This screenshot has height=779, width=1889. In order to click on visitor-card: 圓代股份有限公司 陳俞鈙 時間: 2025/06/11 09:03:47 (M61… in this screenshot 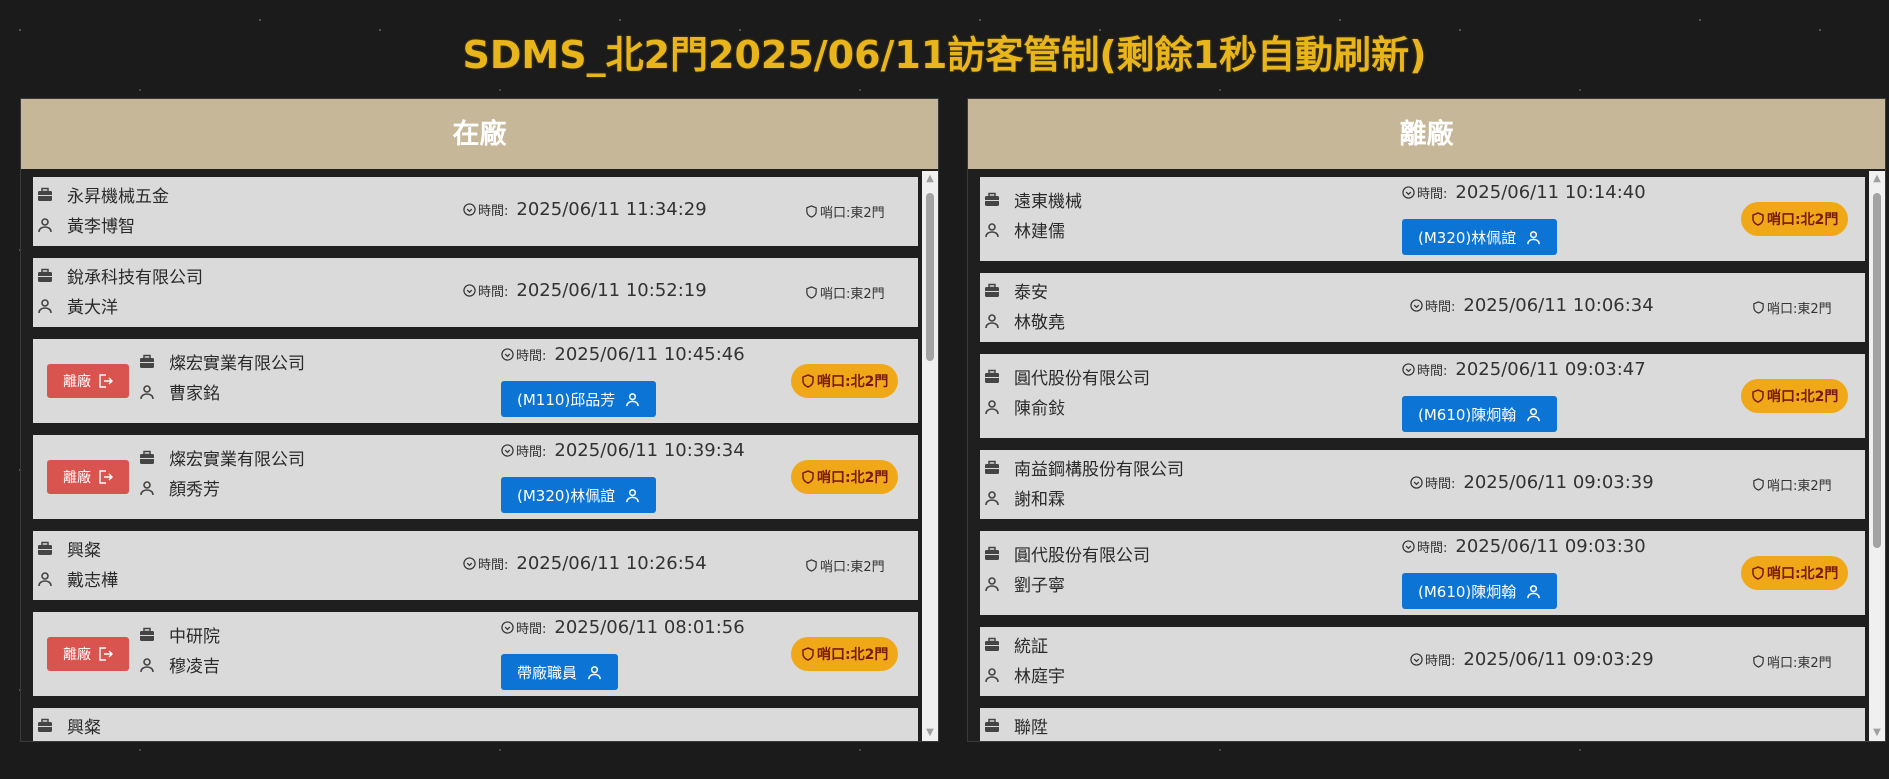, I will do `click(1422, 396)`.